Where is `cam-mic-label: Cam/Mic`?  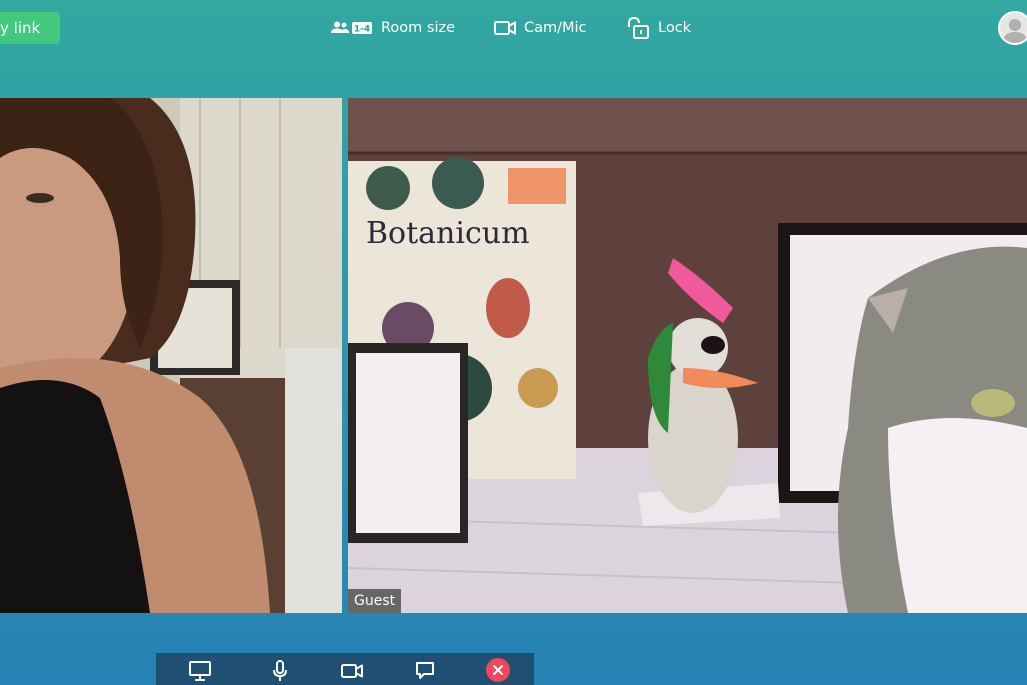
cam-mic-label: Cam/Mic is located at coordinates (555, 28).